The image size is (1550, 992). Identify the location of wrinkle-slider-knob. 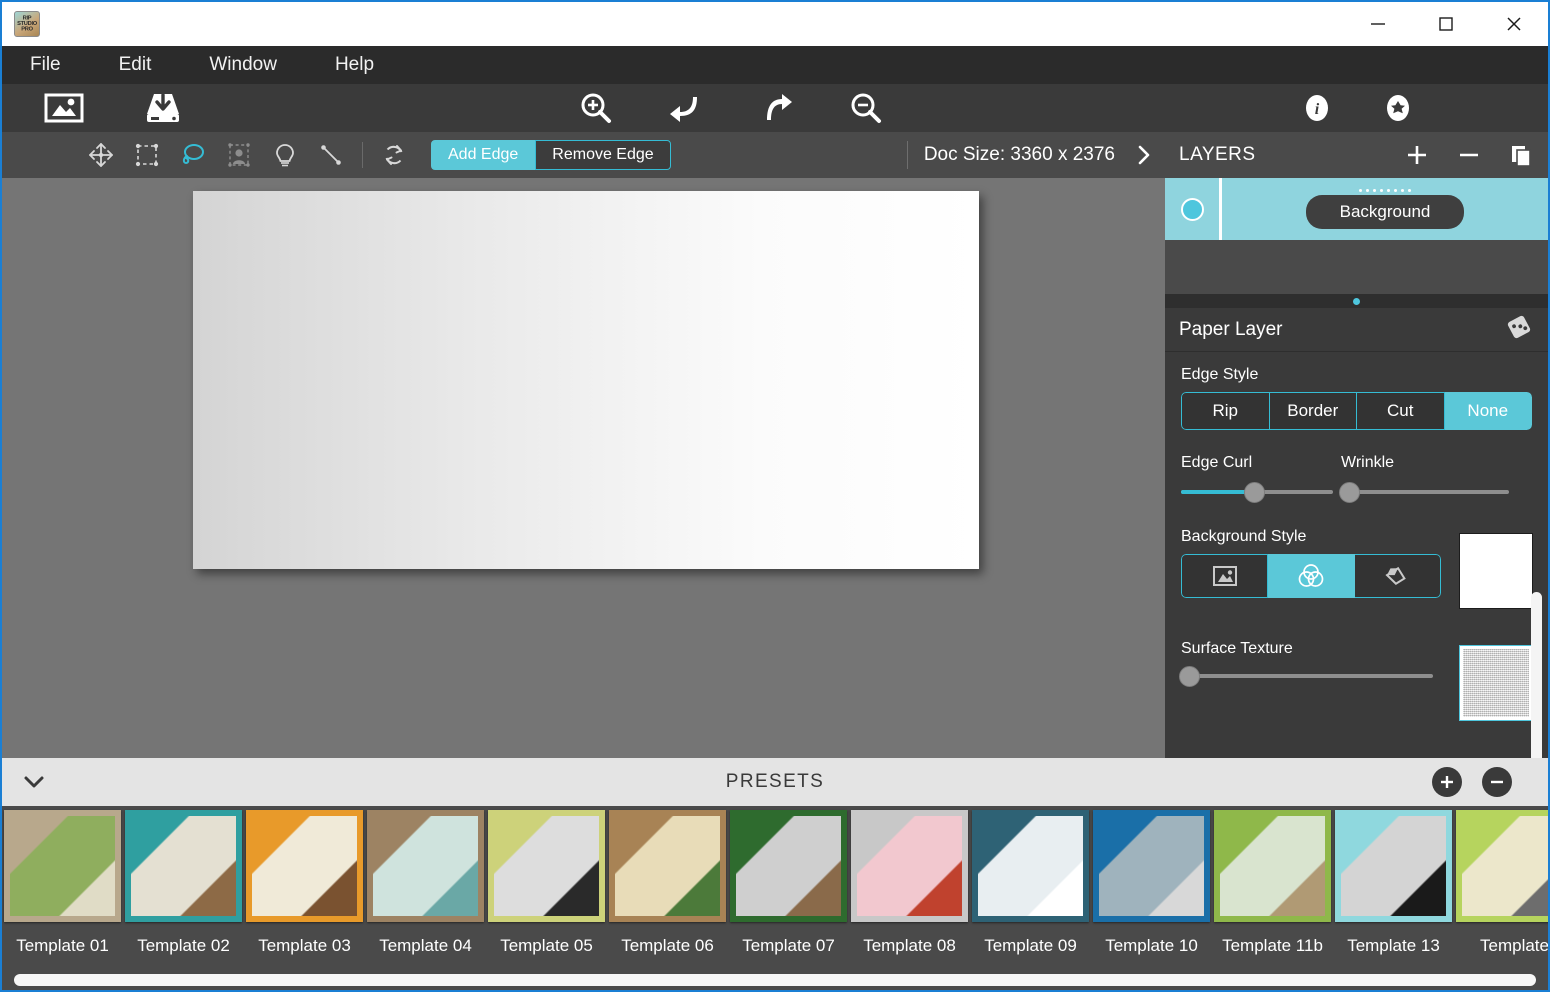
(1349, 492).